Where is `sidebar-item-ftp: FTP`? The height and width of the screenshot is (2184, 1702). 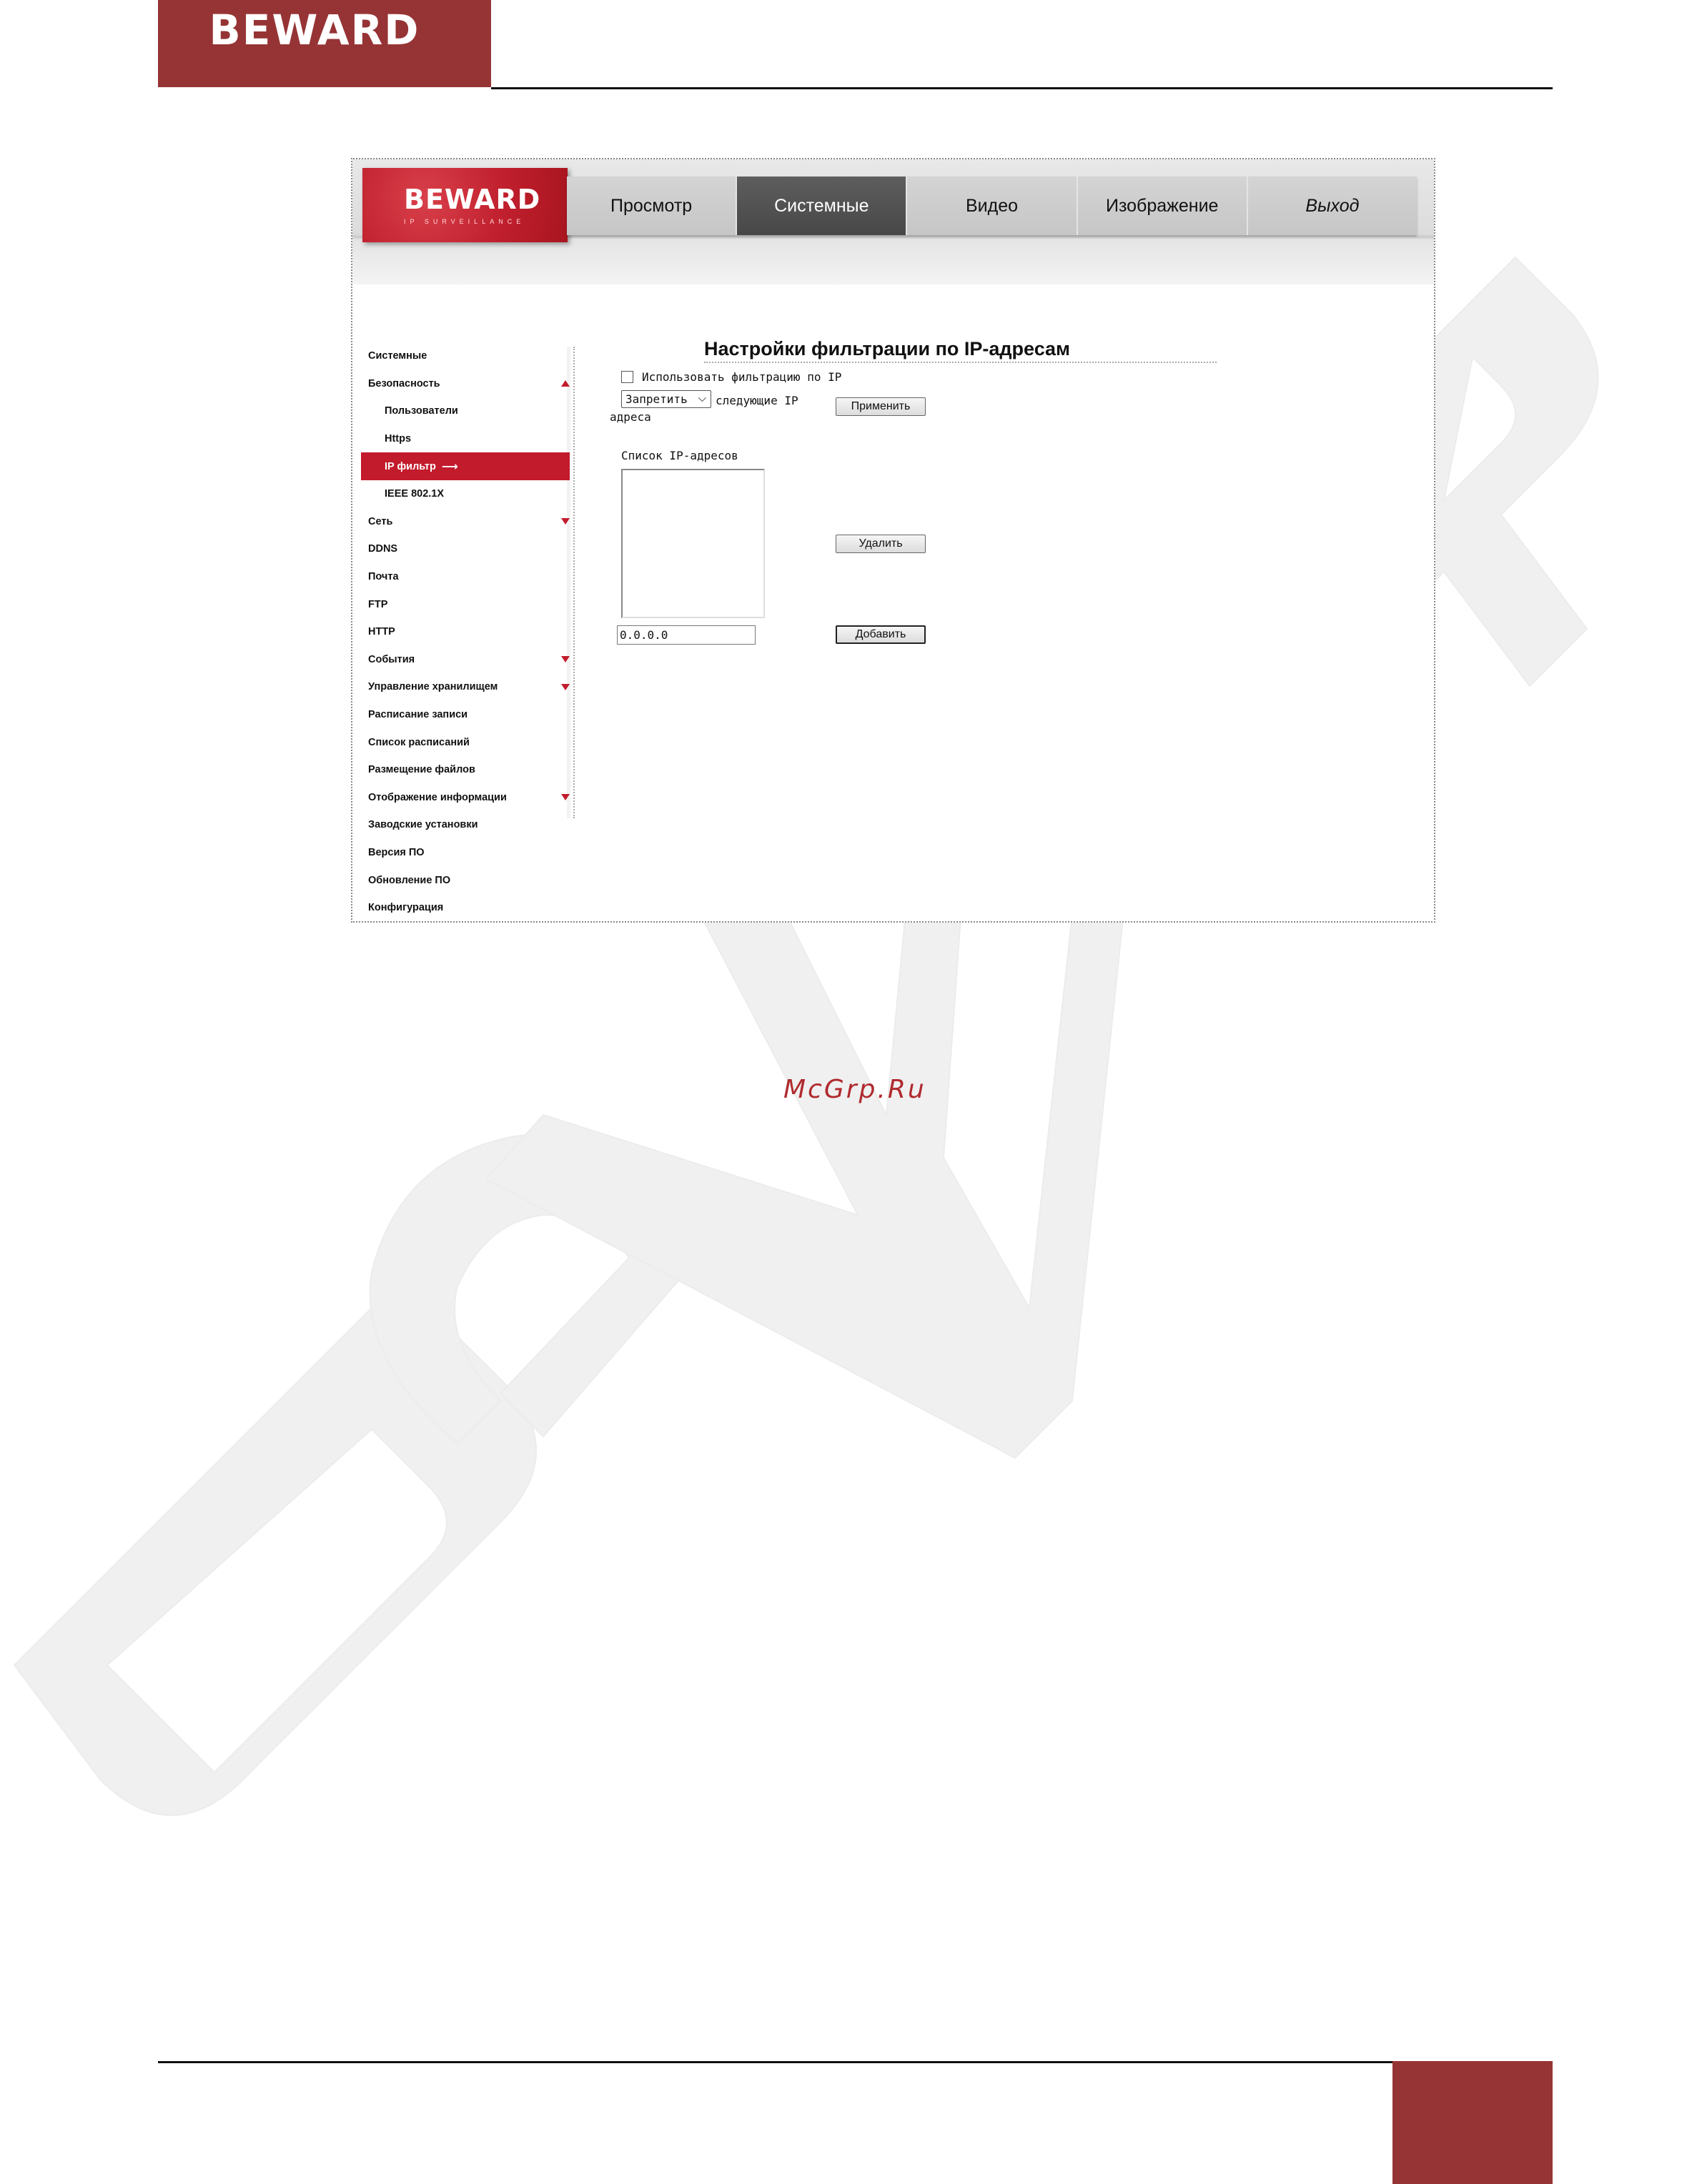
sidebar-item-ftp: FTP is located at coordinates (465, 604).